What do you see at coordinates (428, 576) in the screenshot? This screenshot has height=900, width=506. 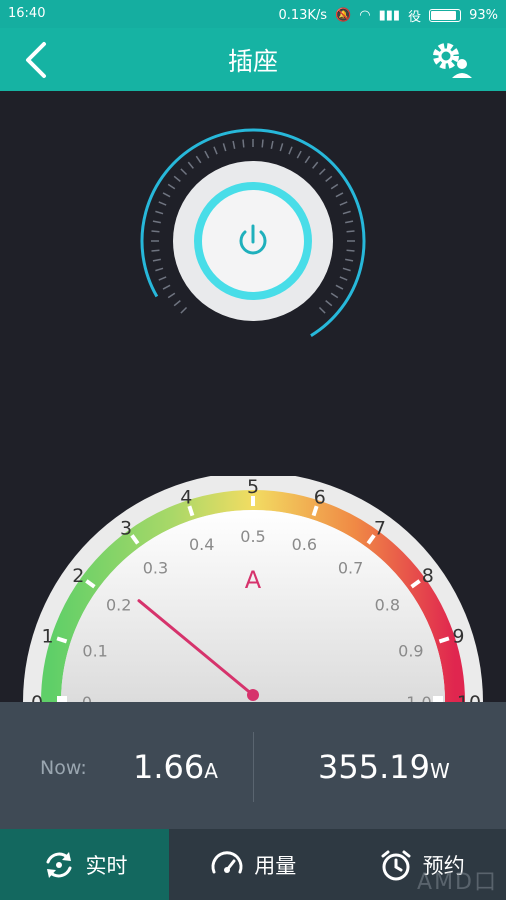 I see `gauge-outer-label: 8` at bounding box center [428, 576].